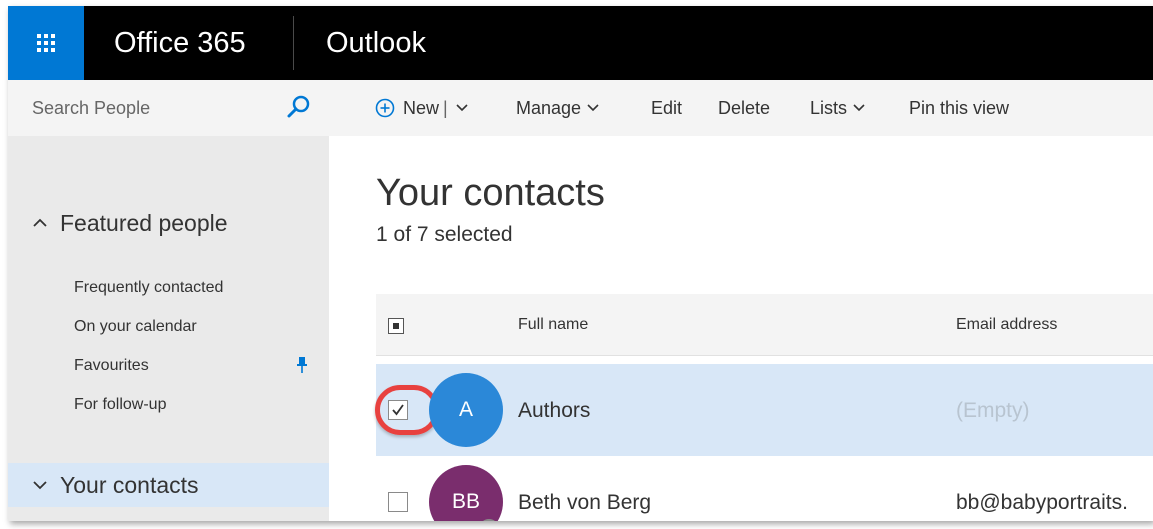 The image size is (1153, 529). What do you see at coordinates (293, 43) in the screenshot?
I see `header-divider` at bounding box center [293, 43].